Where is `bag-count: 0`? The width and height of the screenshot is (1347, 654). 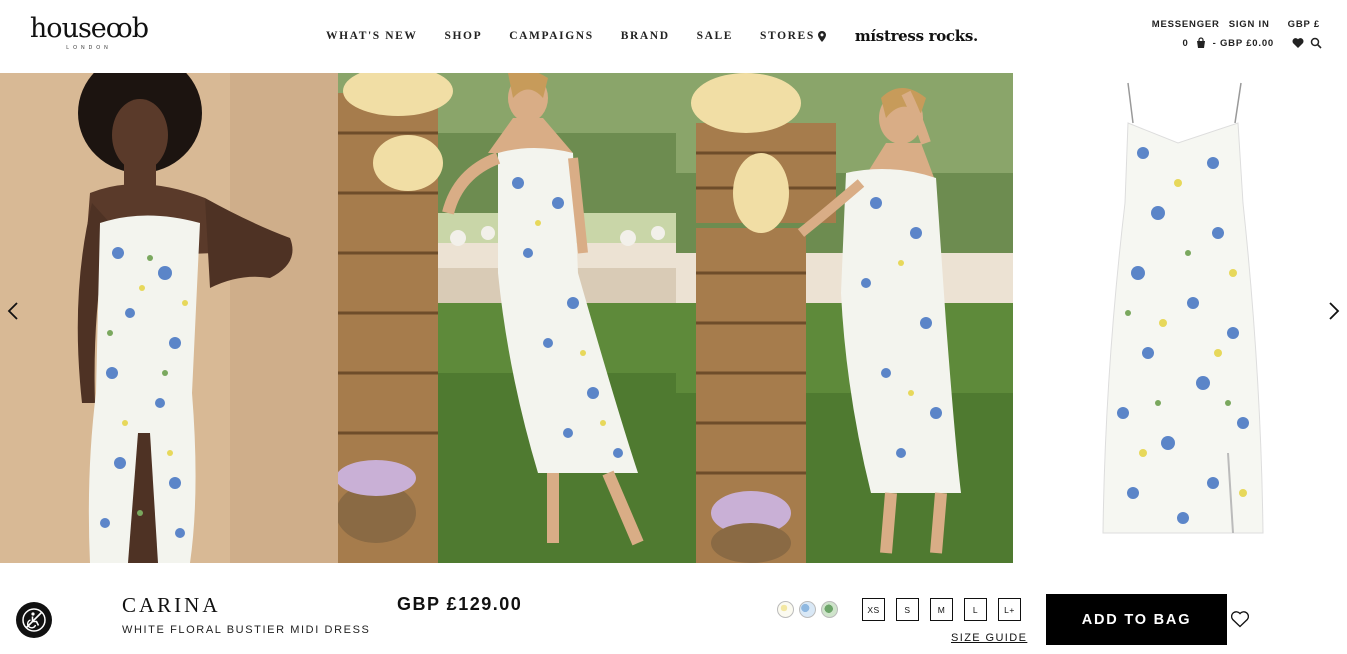 bag-count: 0 is located at coordinates (1185, 43).